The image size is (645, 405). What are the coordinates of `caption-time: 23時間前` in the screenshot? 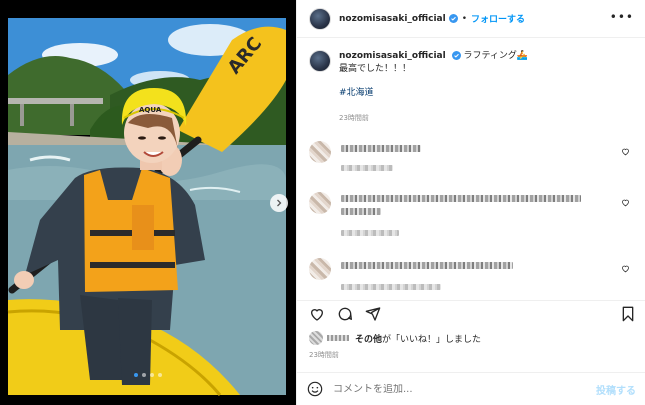 It's located at (354, 118).